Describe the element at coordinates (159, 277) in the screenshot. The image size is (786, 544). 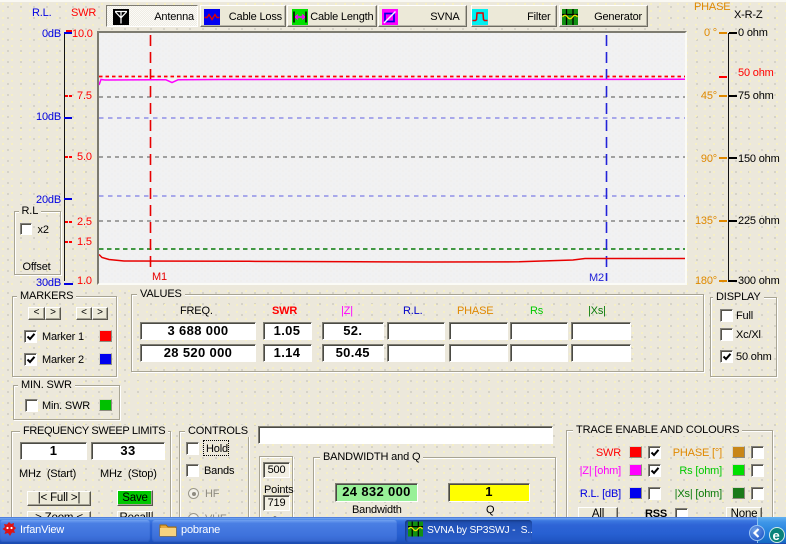
I see `svg-text: M1` at that location.